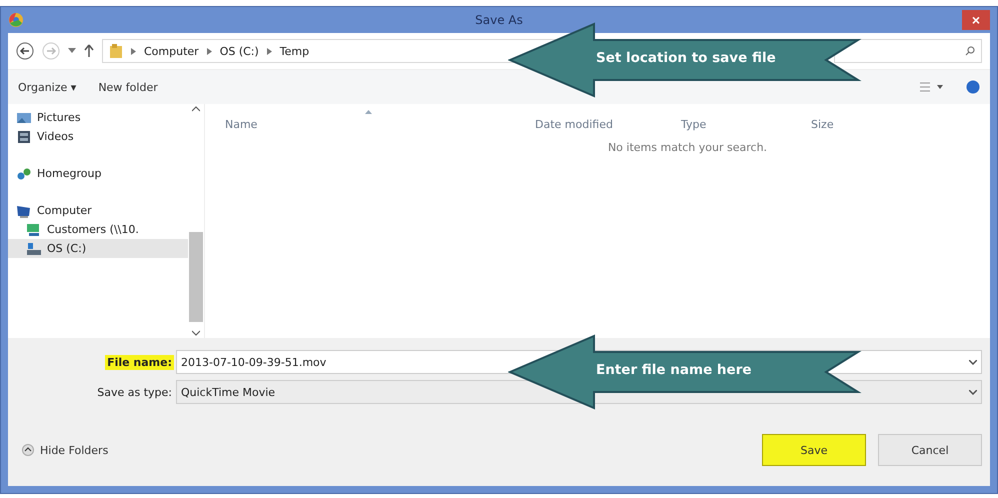 This screenshot has height=498, width=998. I want to click on nav-item: Computer, so click(98, 210).